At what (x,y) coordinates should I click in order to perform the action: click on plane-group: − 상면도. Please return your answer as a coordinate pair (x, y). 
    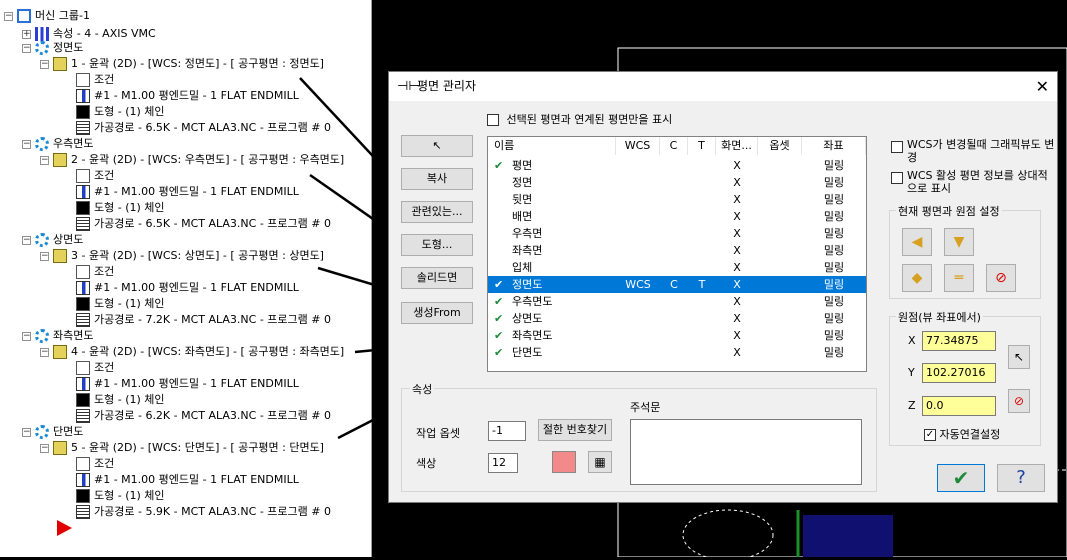
    Looking at the image, I should click on (52, 240).